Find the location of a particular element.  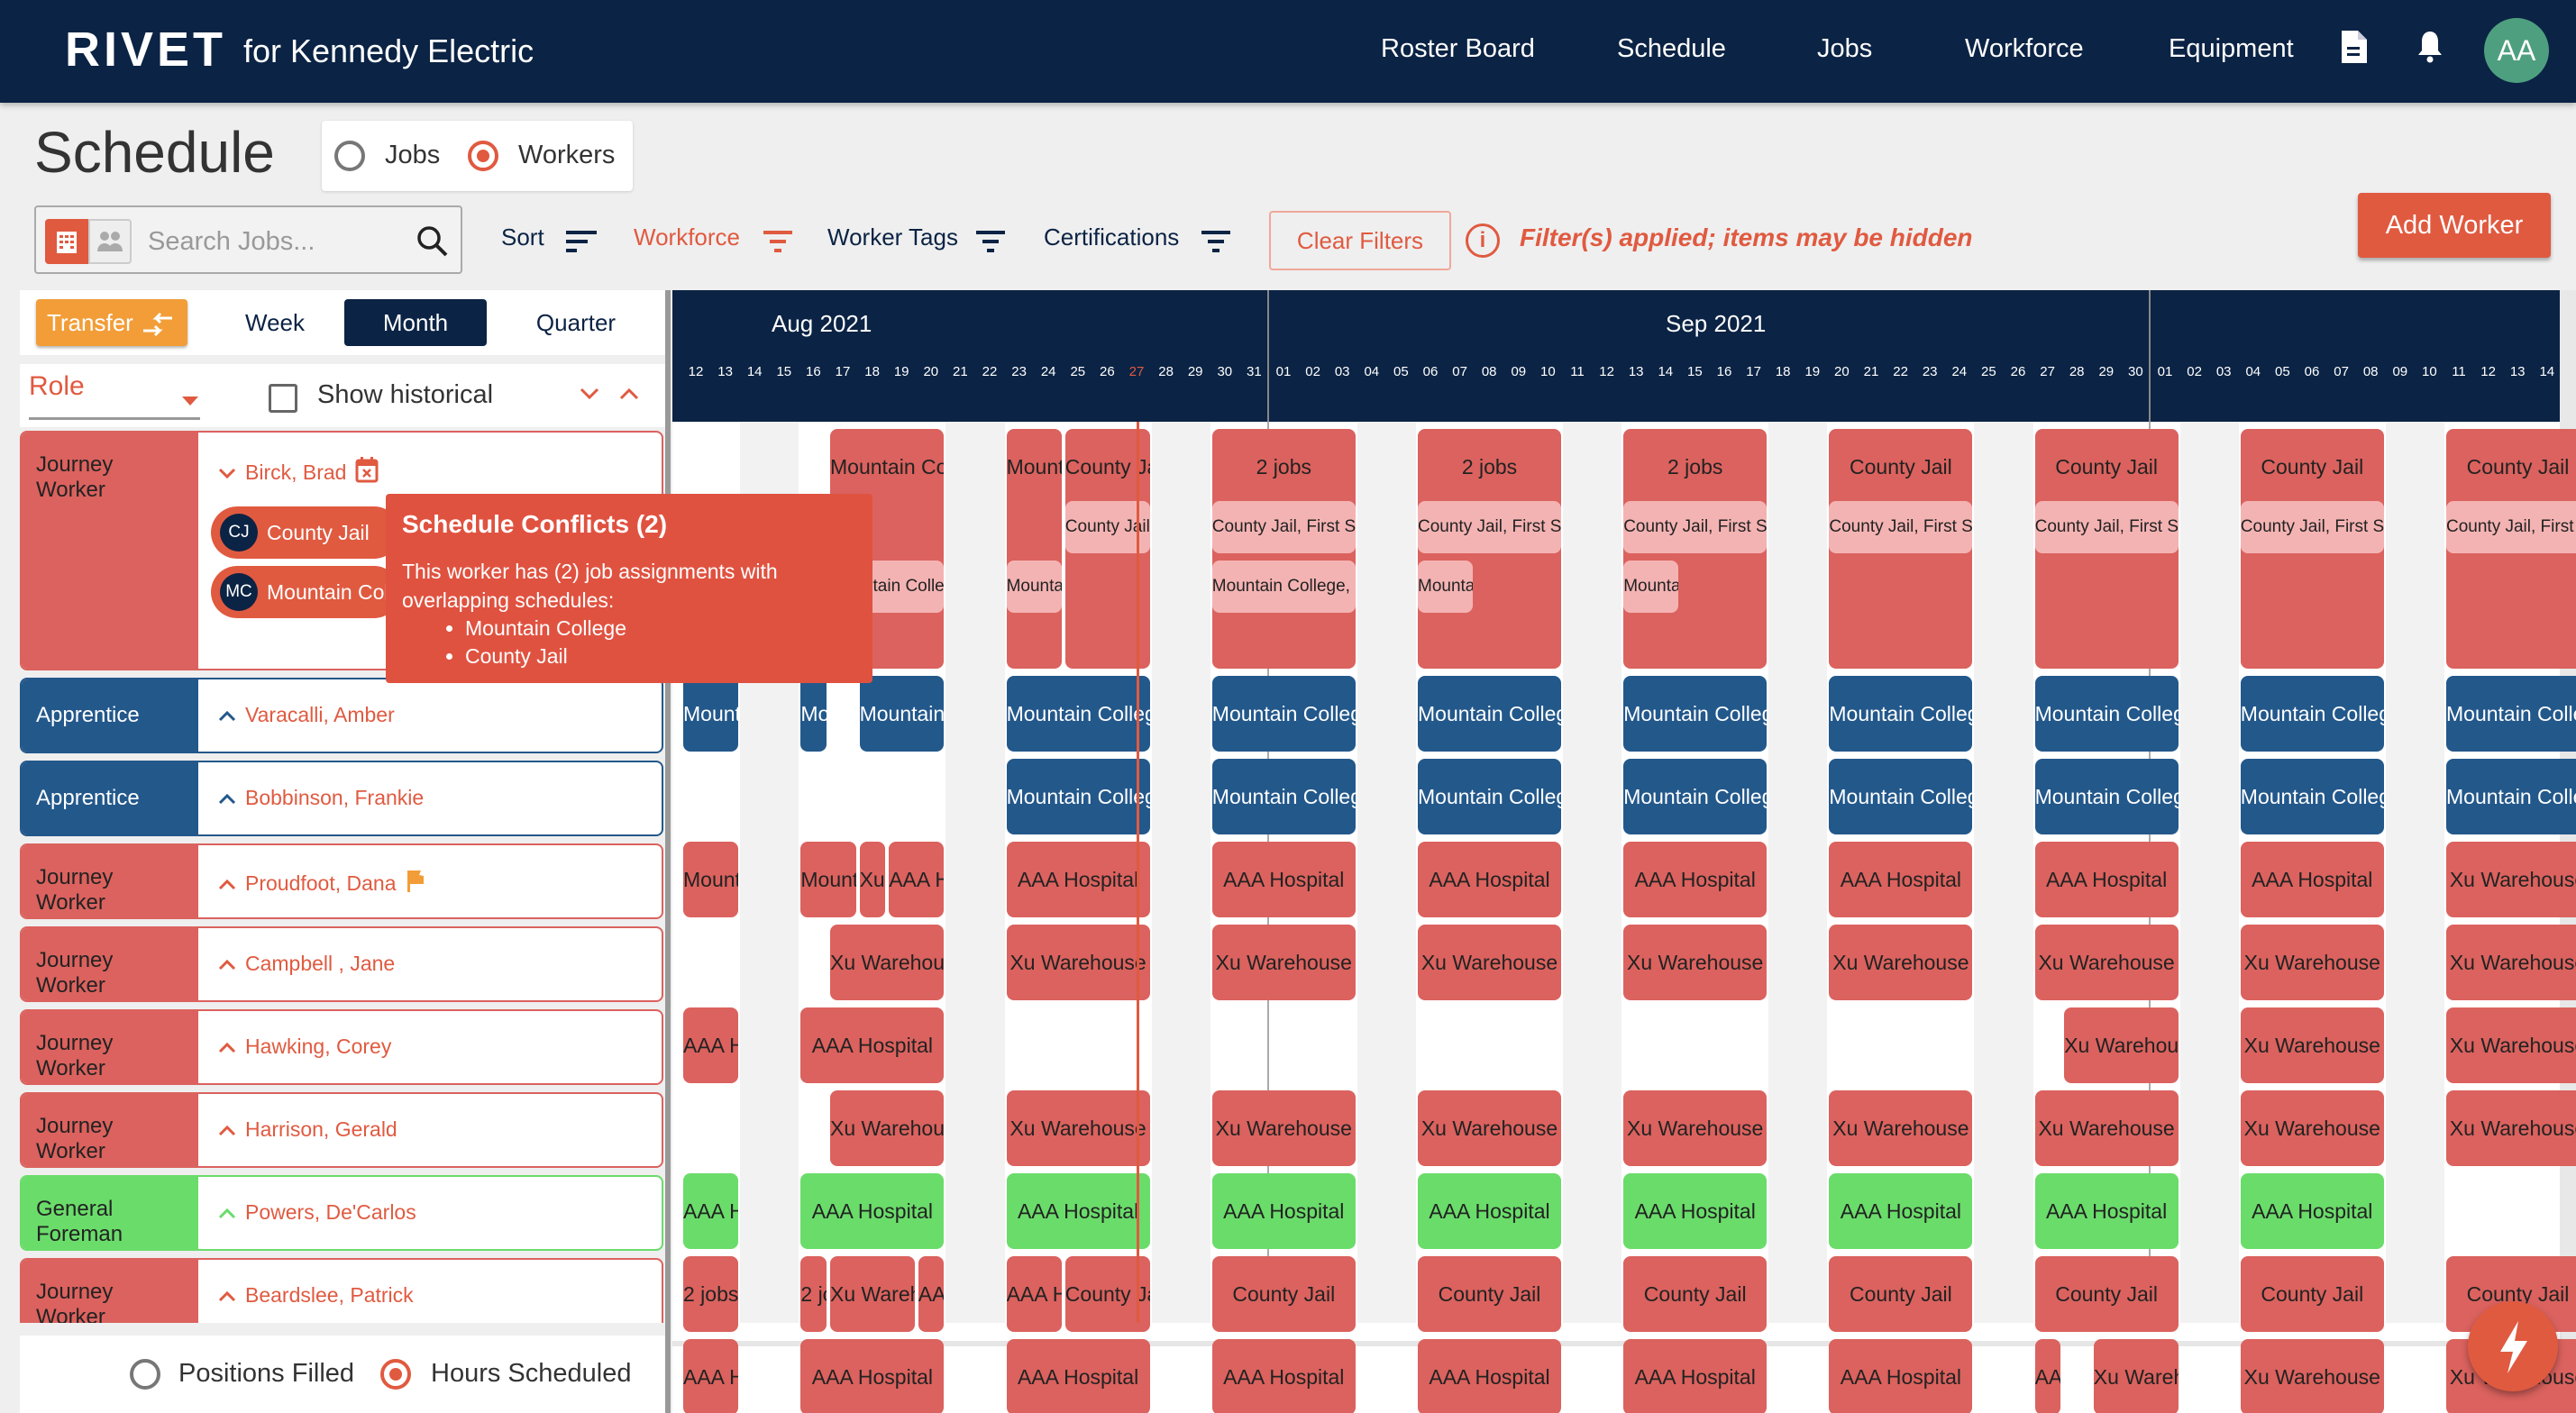

worker-name-toggle: Harrison, Gerald is located at coordinates (307, 1129).